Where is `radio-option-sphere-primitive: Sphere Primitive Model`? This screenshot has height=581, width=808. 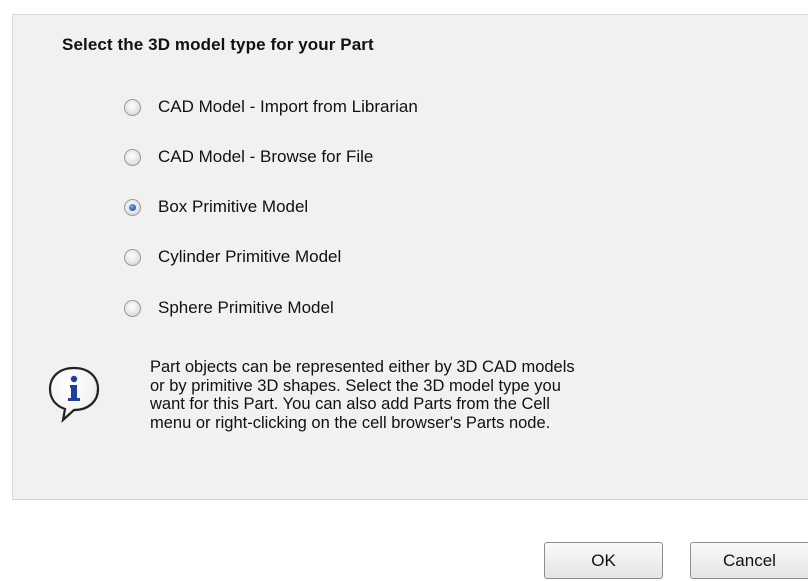 radio-option-sphere-primitive: Sphere Primitive Model is located at coordinates (229, 308).